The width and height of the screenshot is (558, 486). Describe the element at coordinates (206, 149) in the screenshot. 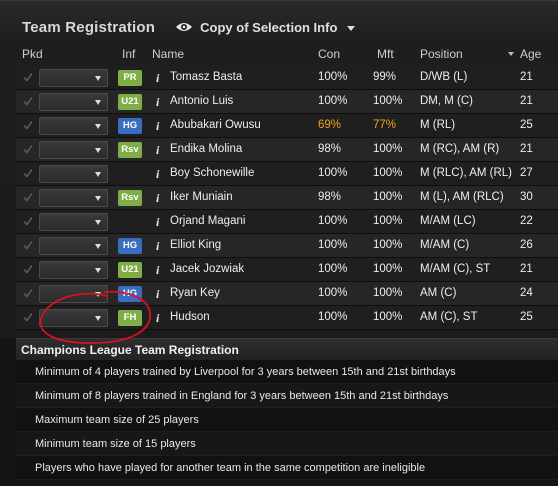

I see `player-name: Endika Molina` at that location.